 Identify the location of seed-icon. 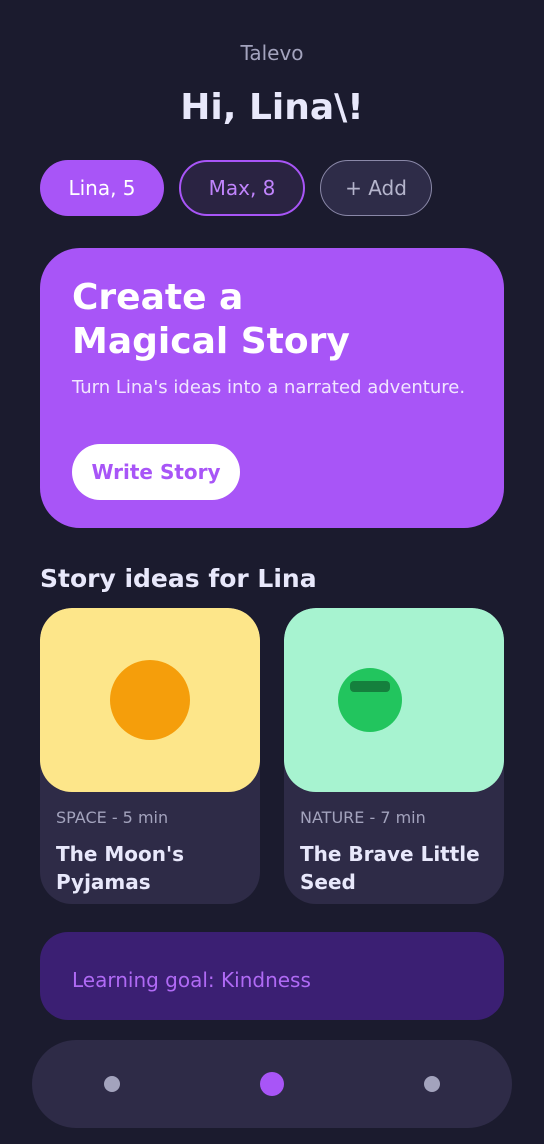
(370, 700).